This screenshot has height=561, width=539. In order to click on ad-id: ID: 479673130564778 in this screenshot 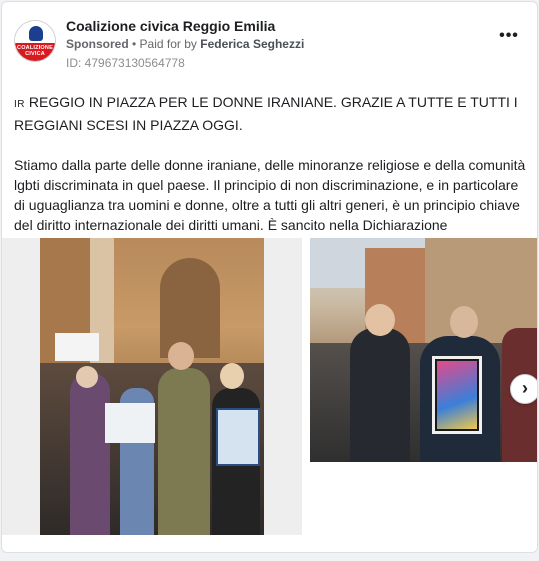, I will do `click(125, 63)`.